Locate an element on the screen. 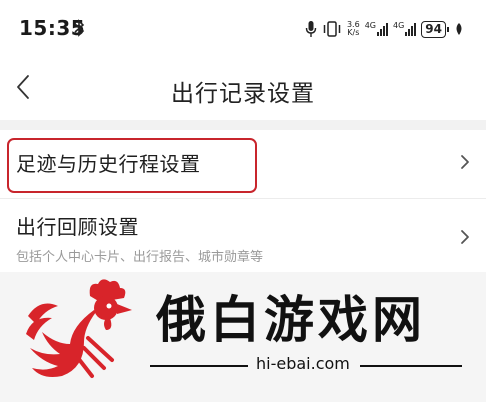 This screenshot has height=402, width=486. network-type-1: 4G is located at coordinates (370, 25).